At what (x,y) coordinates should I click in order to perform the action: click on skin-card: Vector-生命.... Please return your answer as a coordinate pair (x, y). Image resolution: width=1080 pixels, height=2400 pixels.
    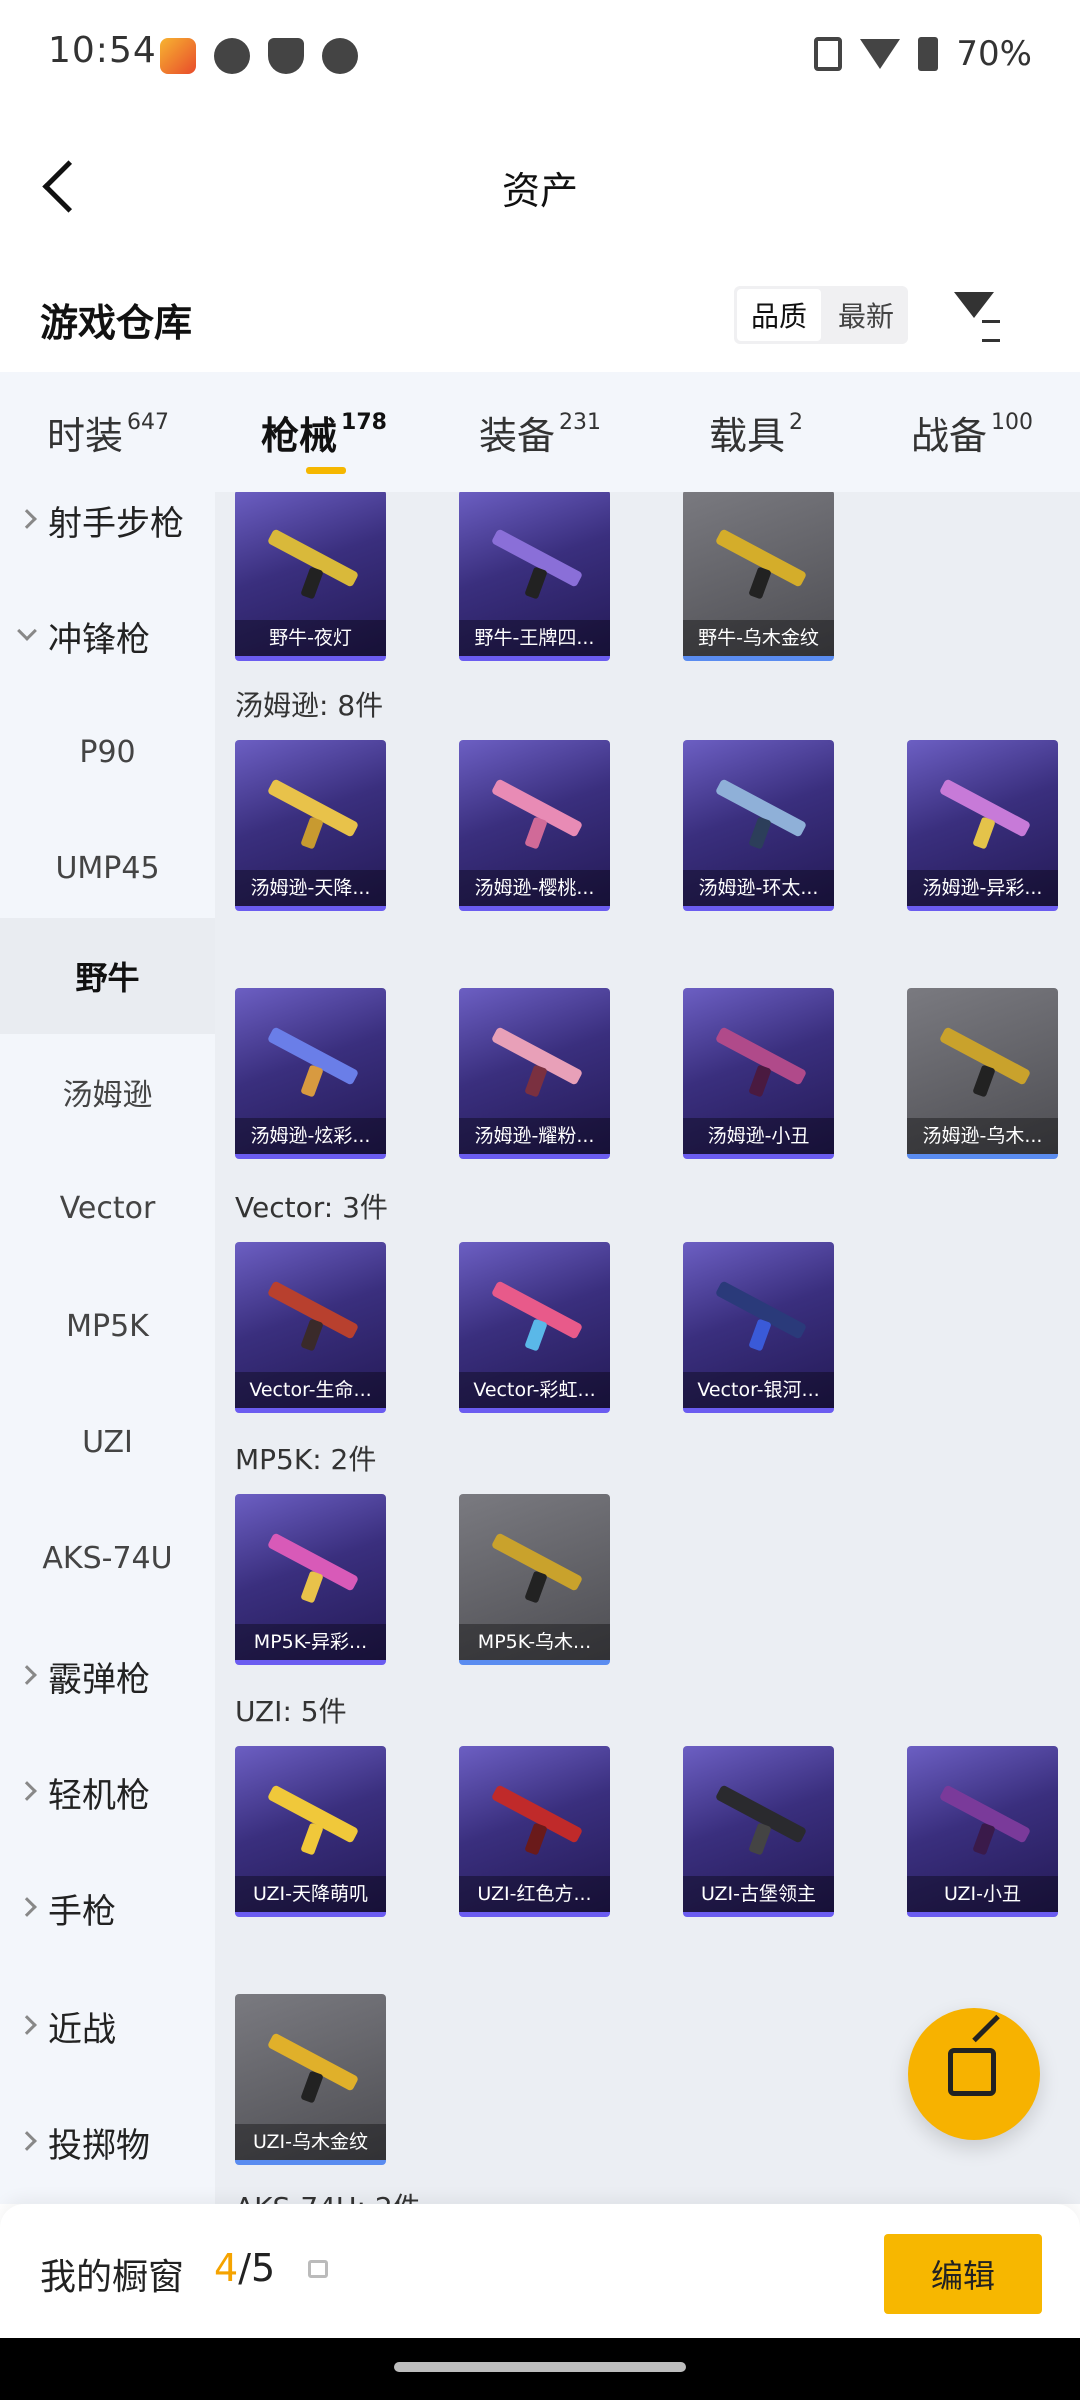
    Looking at the image, I should click on (310, 1327).